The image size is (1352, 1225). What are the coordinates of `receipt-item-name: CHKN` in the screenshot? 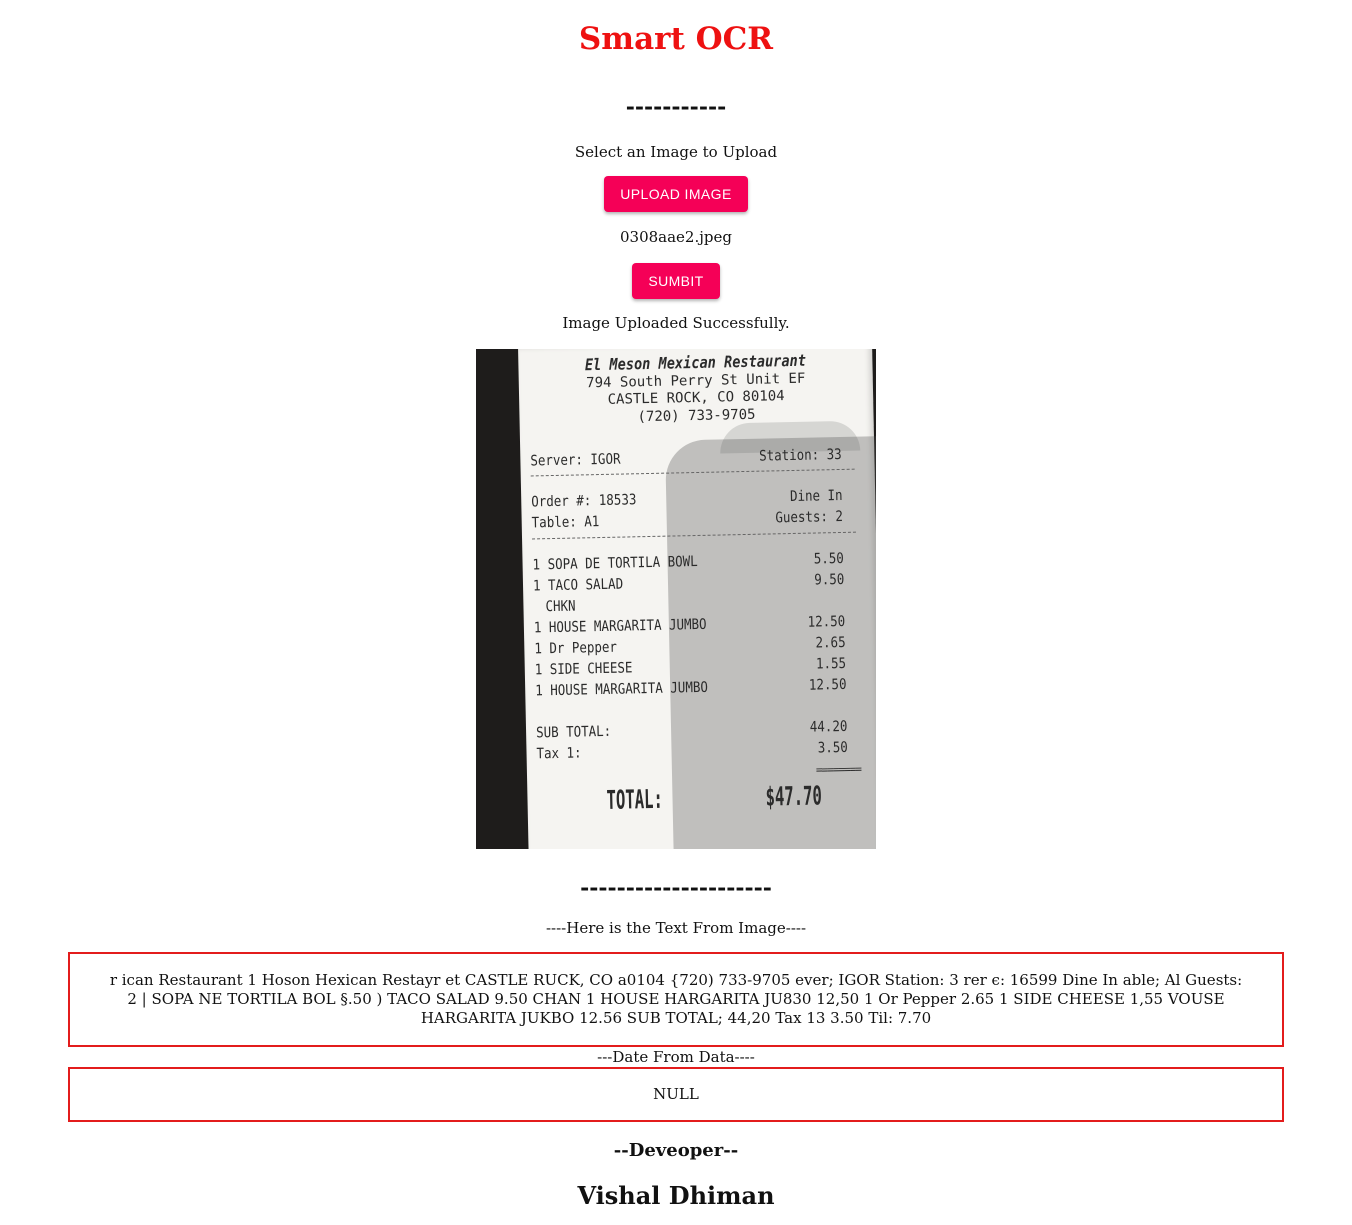 It's located at (560, 607).